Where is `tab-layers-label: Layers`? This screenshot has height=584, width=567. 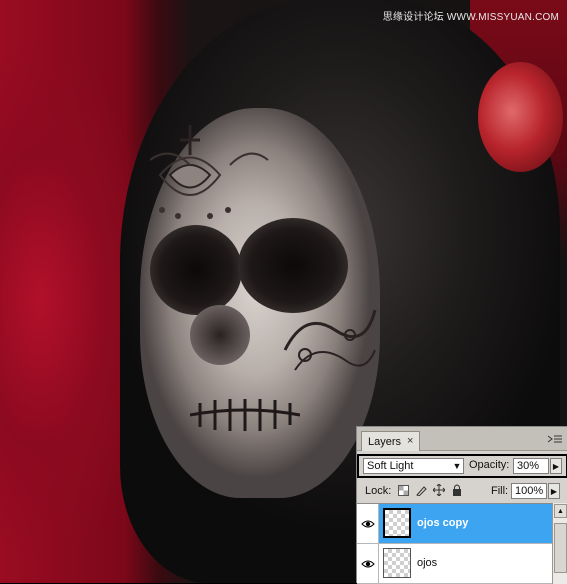 tab-layers-label: Layers is located at coordinates (385, 441).